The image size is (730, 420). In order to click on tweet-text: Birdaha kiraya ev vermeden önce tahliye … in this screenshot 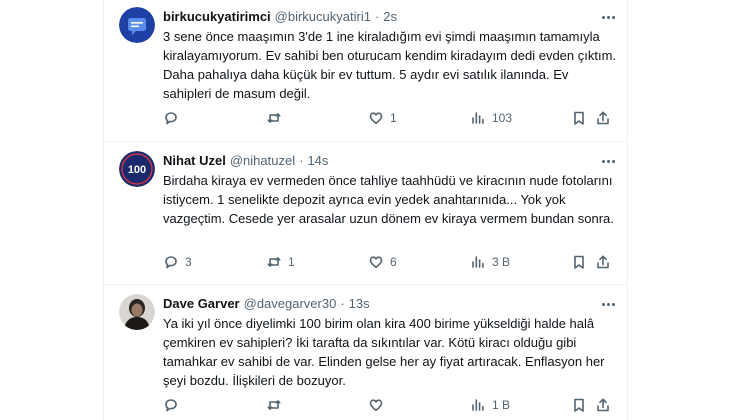, I will do `click(388, 199)`.